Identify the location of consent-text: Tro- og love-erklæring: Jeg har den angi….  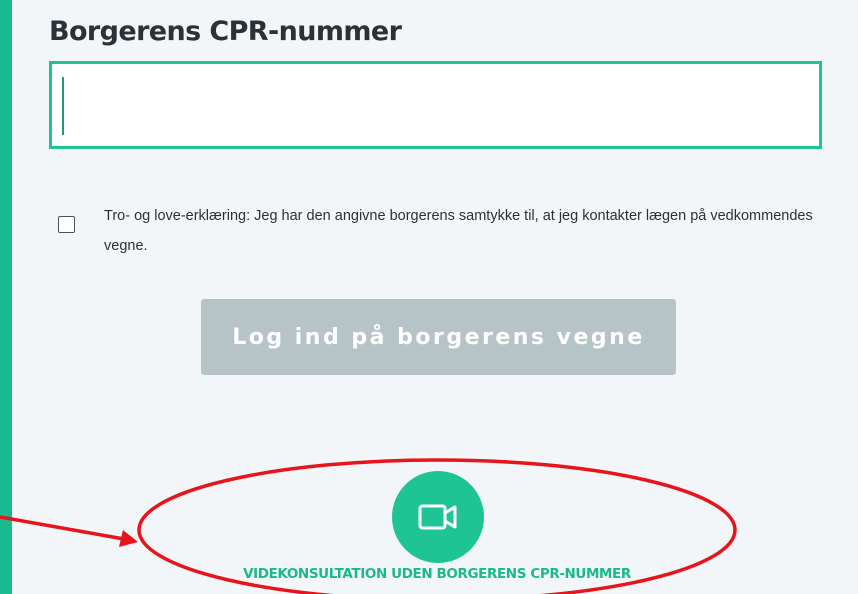
(458, 231).